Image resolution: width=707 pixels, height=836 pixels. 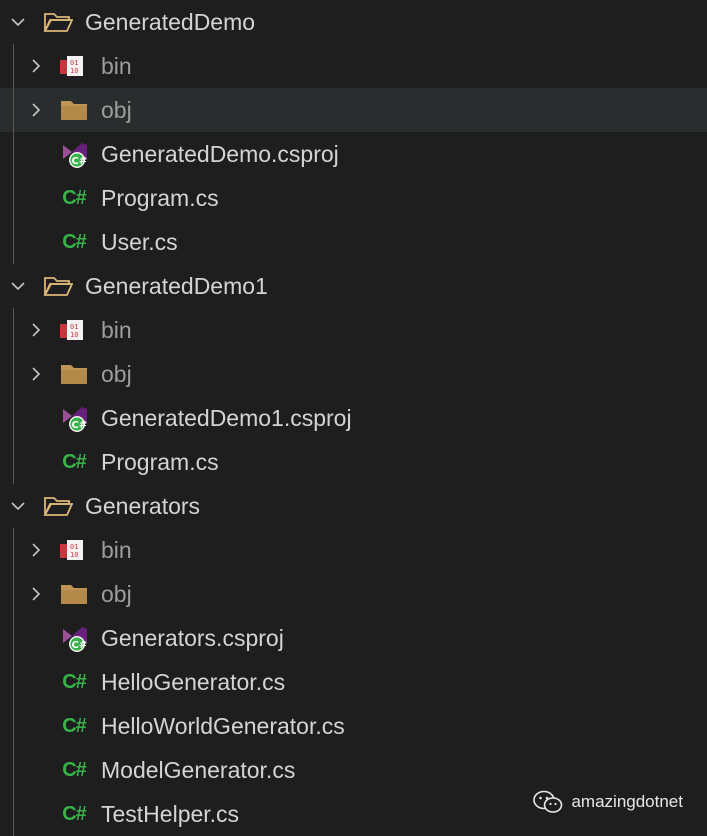 What do you see at coordinates (353, 682) in the screenshot?
I see `tree-item-cs: C# HelloGenerator.cs` at bounding box center [353, 682].